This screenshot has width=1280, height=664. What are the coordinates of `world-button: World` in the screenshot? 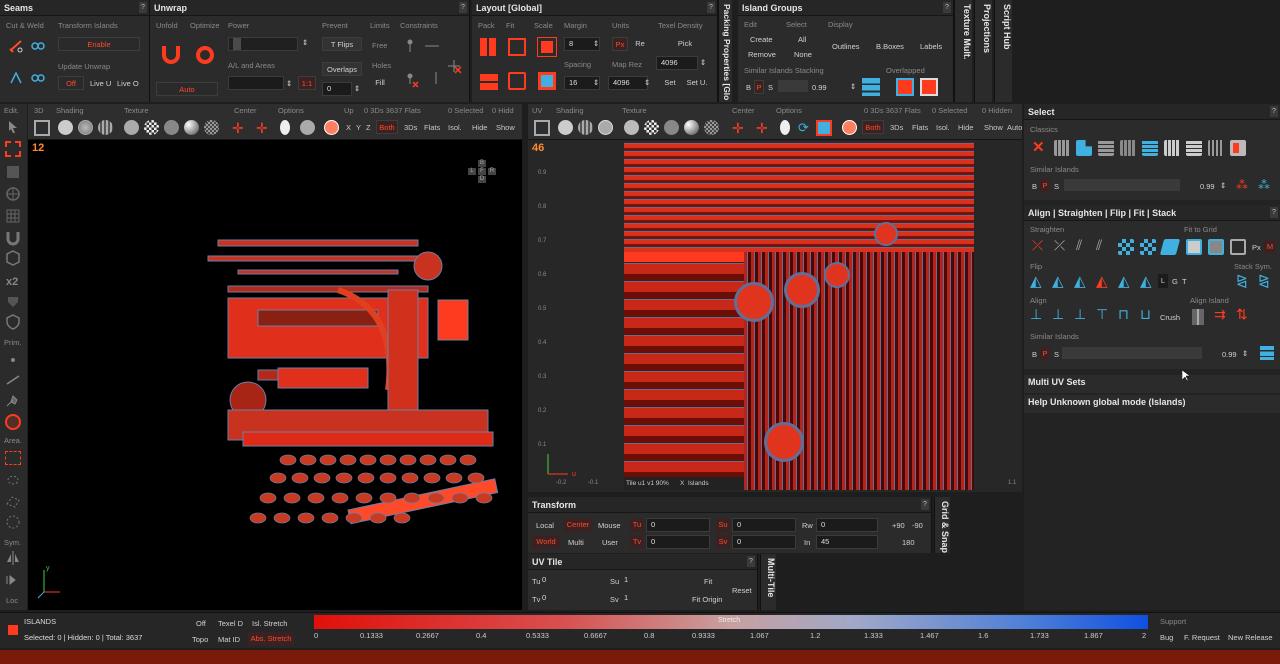 It's located at (546, 542).